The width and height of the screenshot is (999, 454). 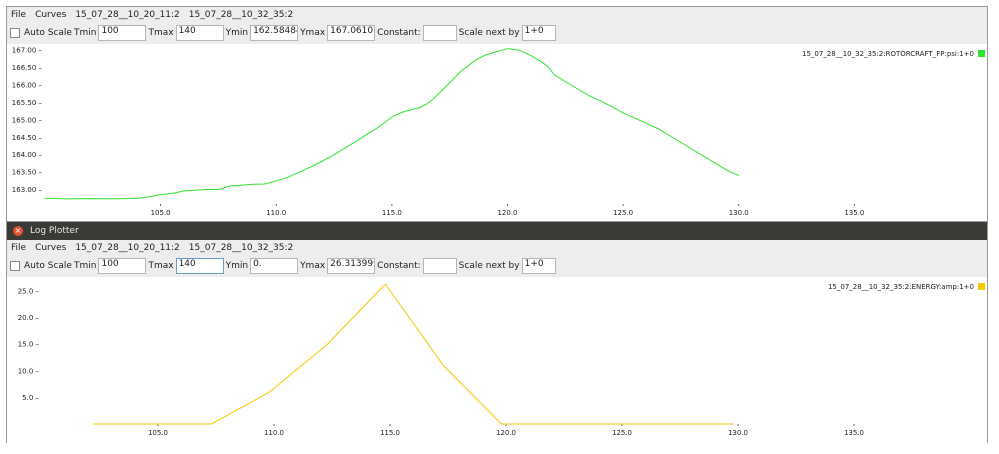 I want to click on ymax-input: 26.313999, so click(x=351, y=266).